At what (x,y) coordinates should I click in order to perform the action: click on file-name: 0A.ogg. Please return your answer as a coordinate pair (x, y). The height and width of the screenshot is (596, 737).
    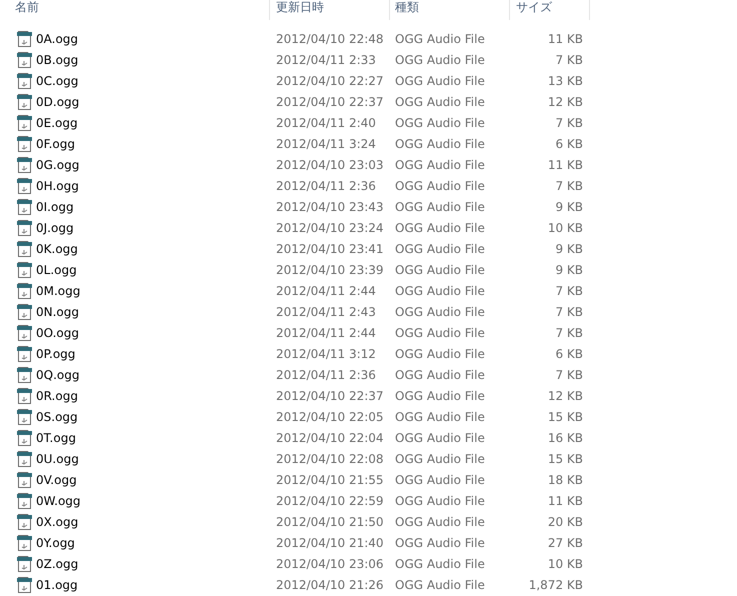
    Looking at the image, I should click on (57, 39).